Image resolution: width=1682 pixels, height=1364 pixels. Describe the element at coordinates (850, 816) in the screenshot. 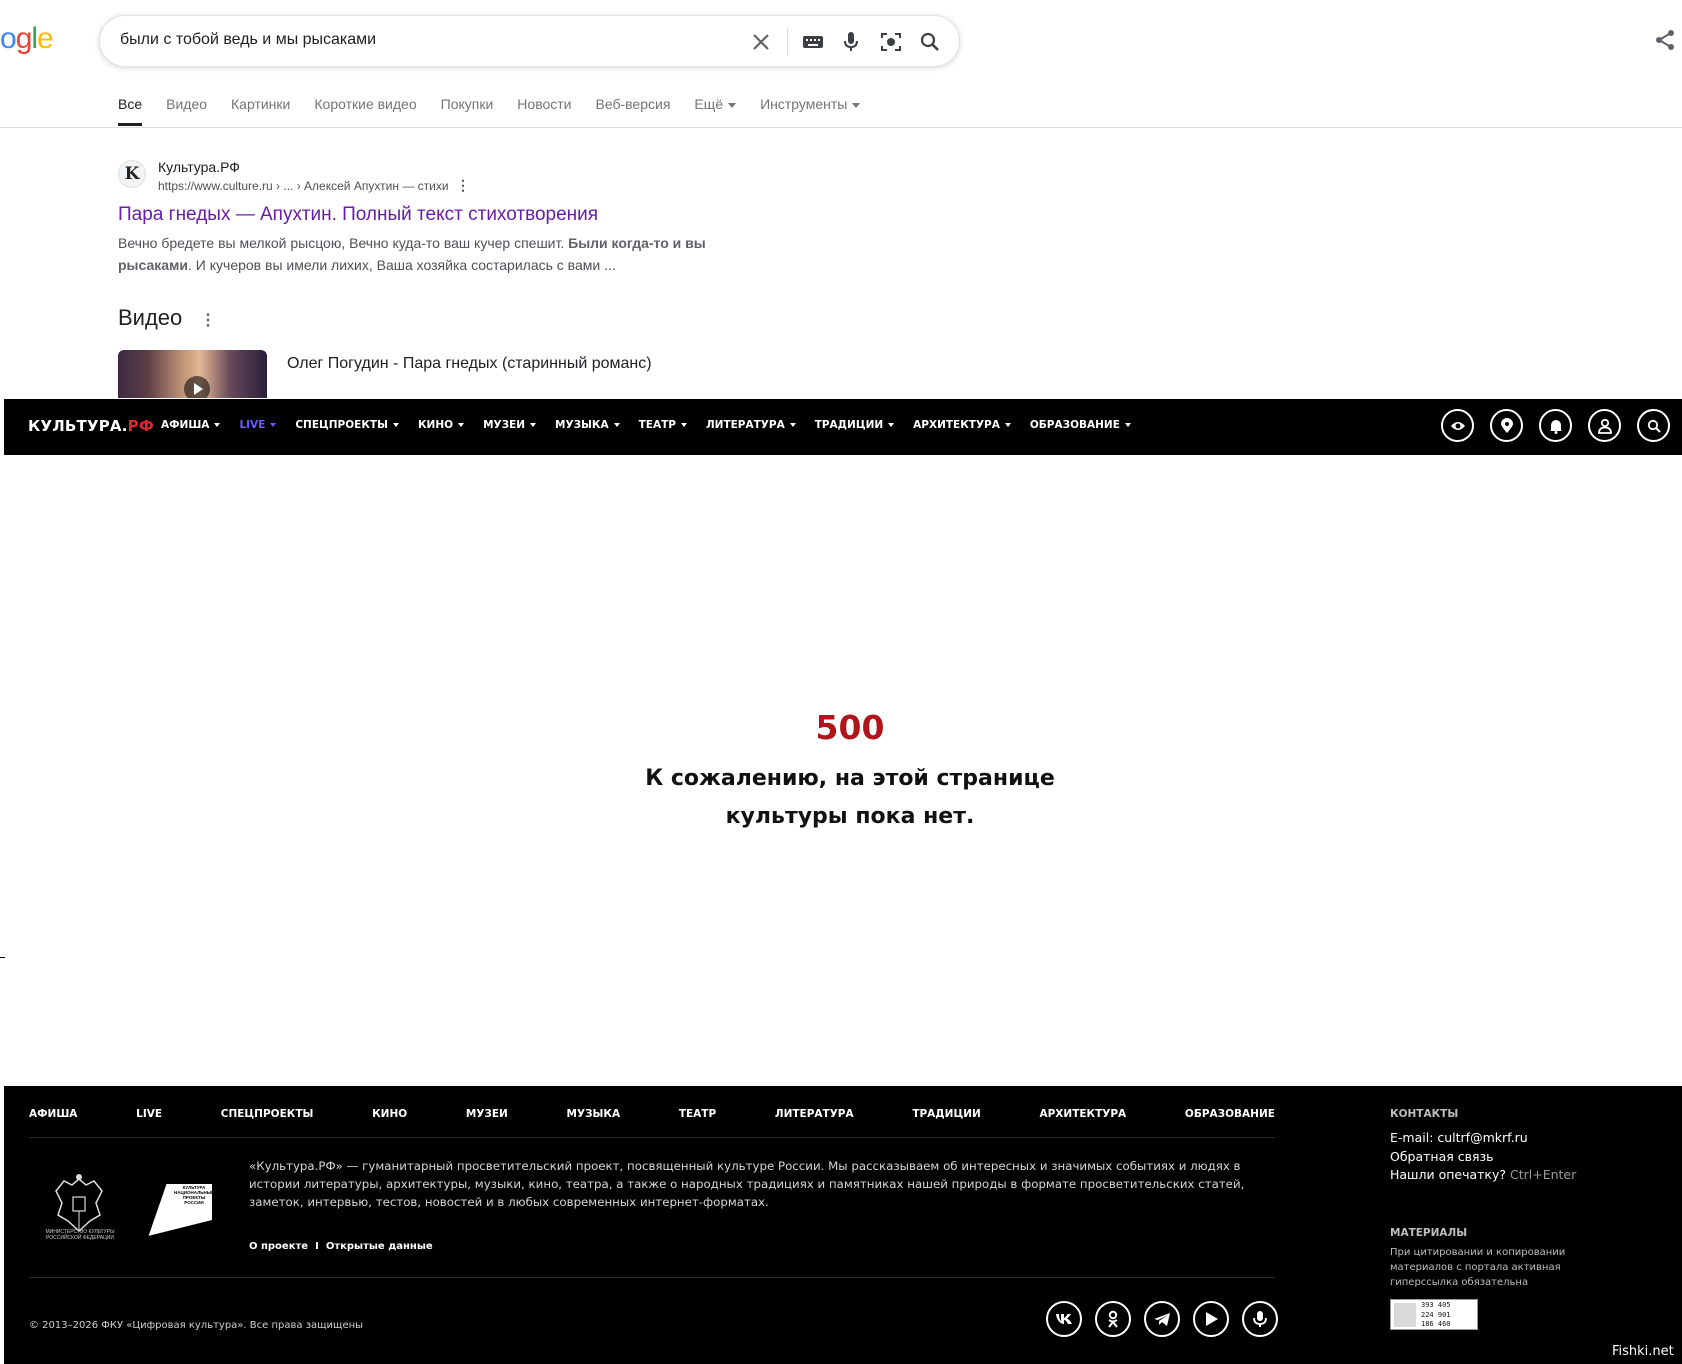

I see `error-message-line-2: культуры пока нет.` at that location.